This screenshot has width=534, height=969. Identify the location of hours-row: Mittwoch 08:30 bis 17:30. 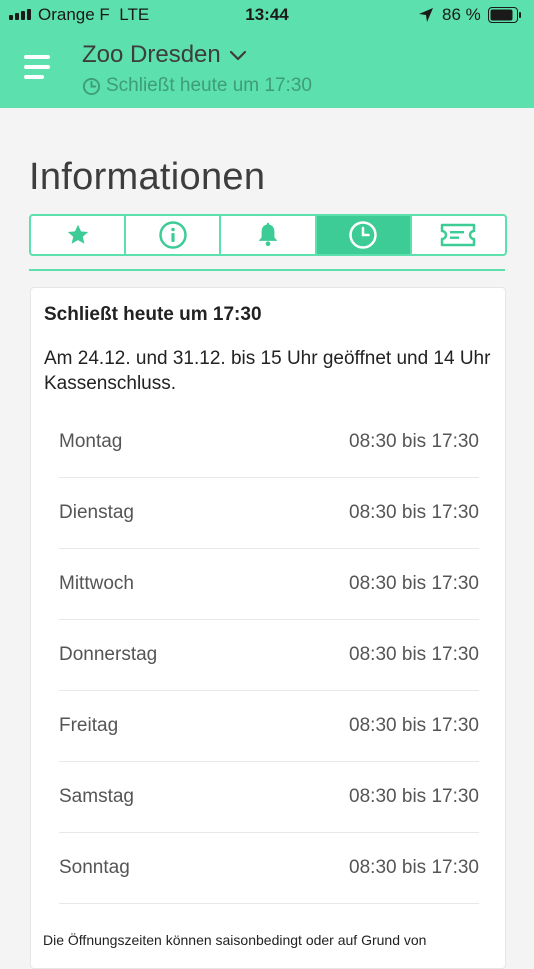
(269, 584).